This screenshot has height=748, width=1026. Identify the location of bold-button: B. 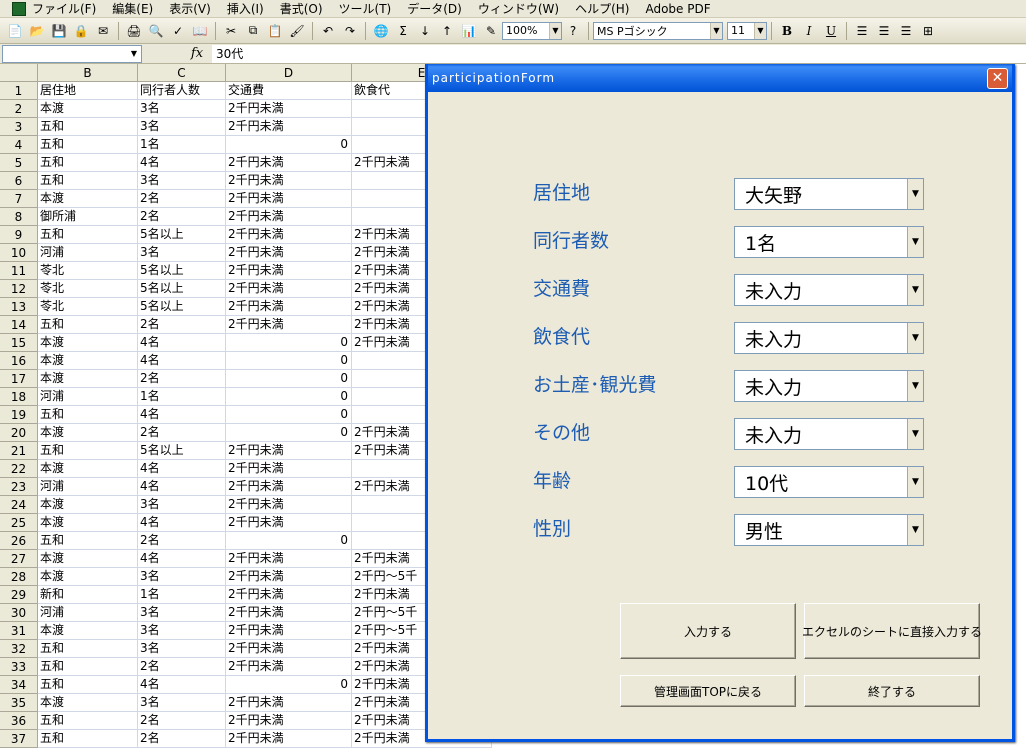
(787, 31).